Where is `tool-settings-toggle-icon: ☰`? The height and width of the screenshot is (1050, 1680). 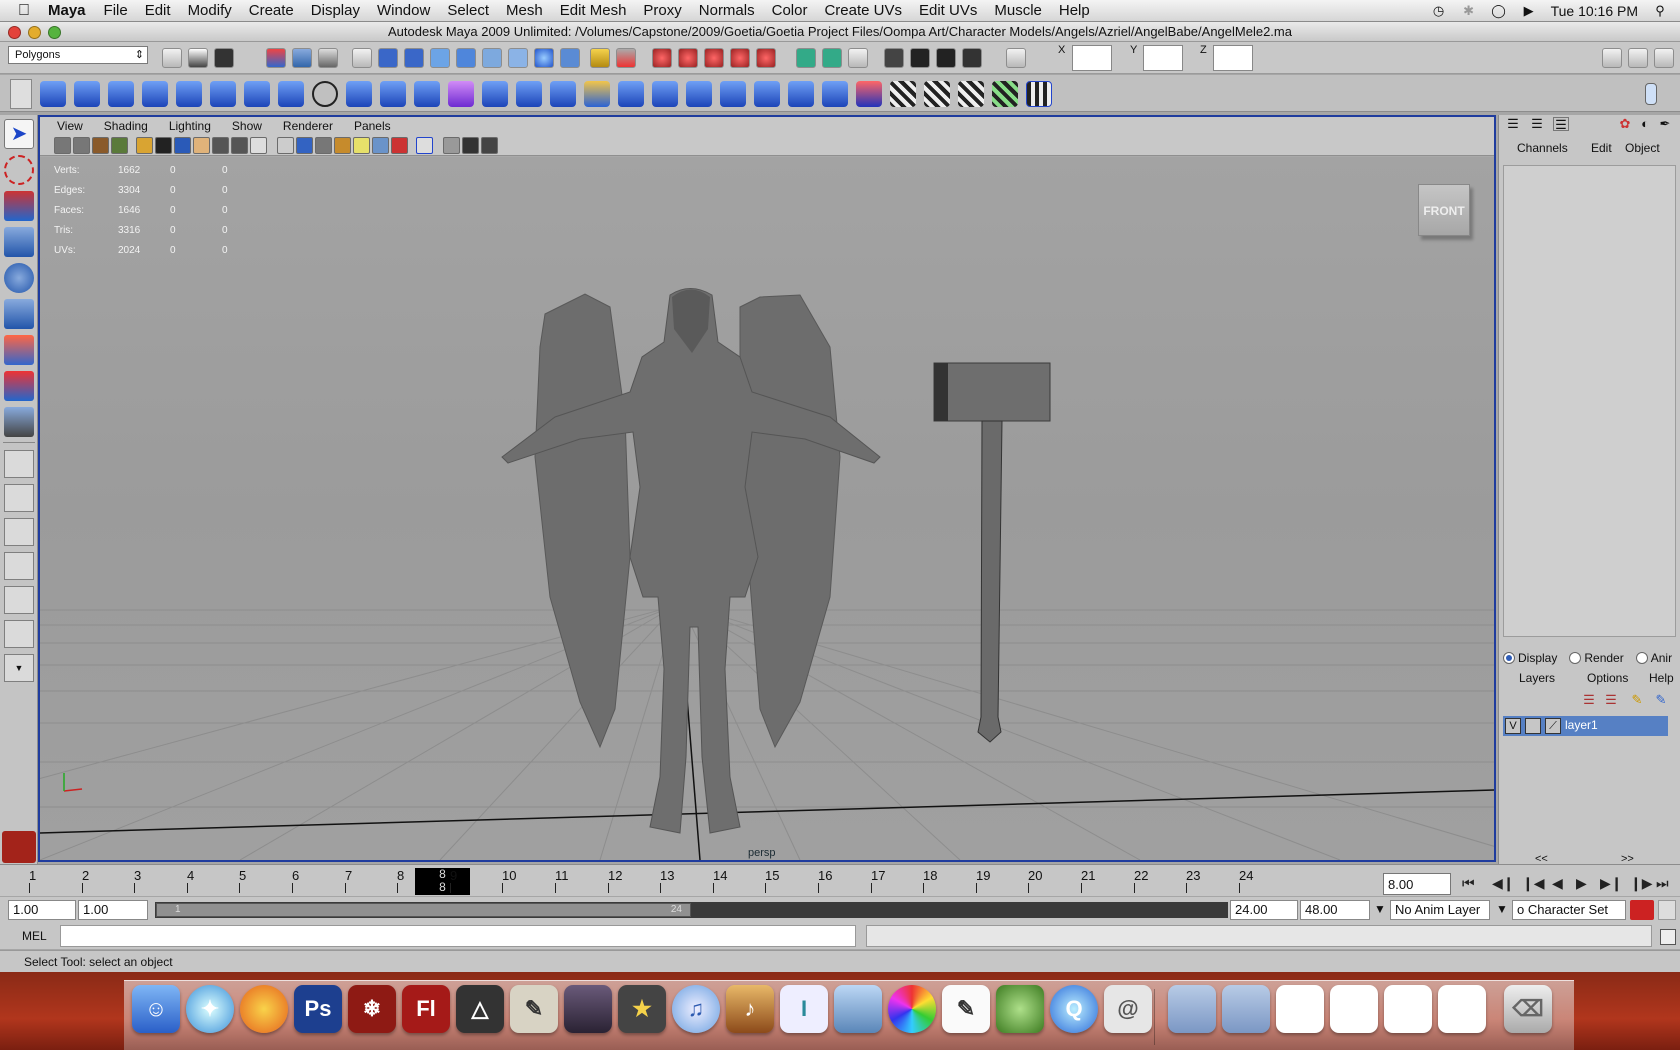
tool-settings-toggle-icon: ☰ is located at coordinates (1561, 124).